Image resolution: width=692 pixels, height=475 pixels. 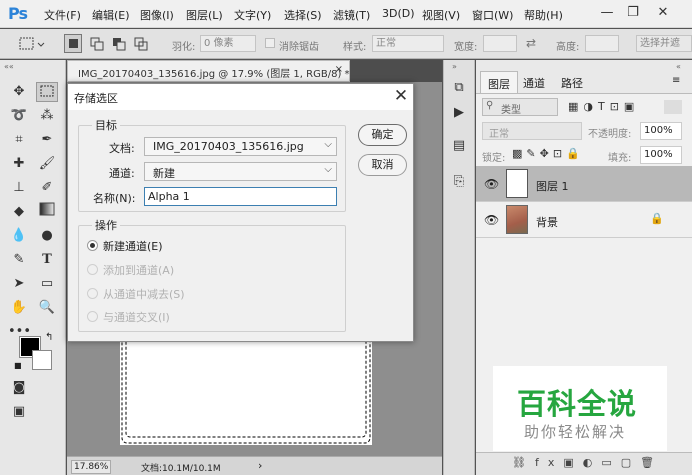 I want to click on document-tab-close-icon: ×, so click(x=339, y=69).